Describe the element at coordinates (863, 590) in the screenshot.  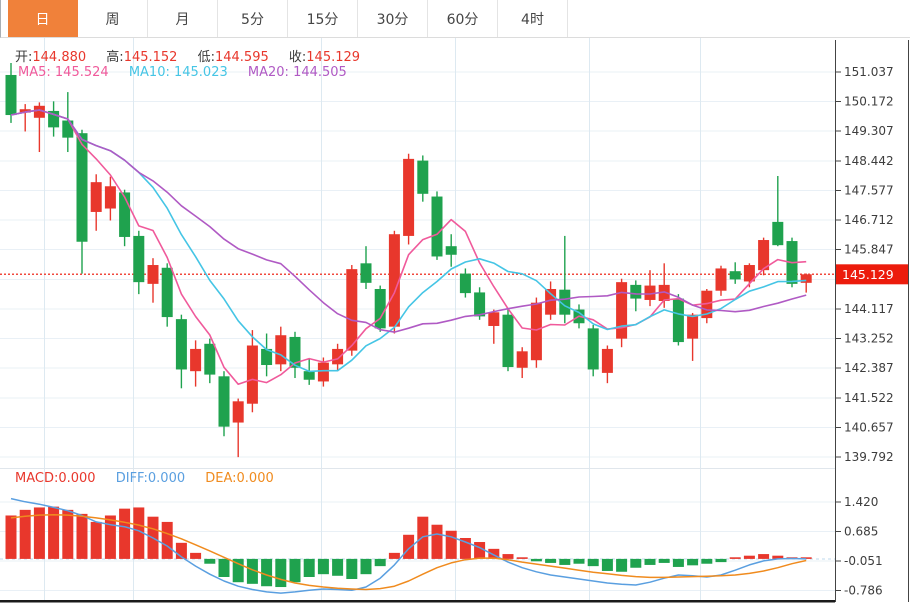
I see `y-axis-label: -0.786` at that location.